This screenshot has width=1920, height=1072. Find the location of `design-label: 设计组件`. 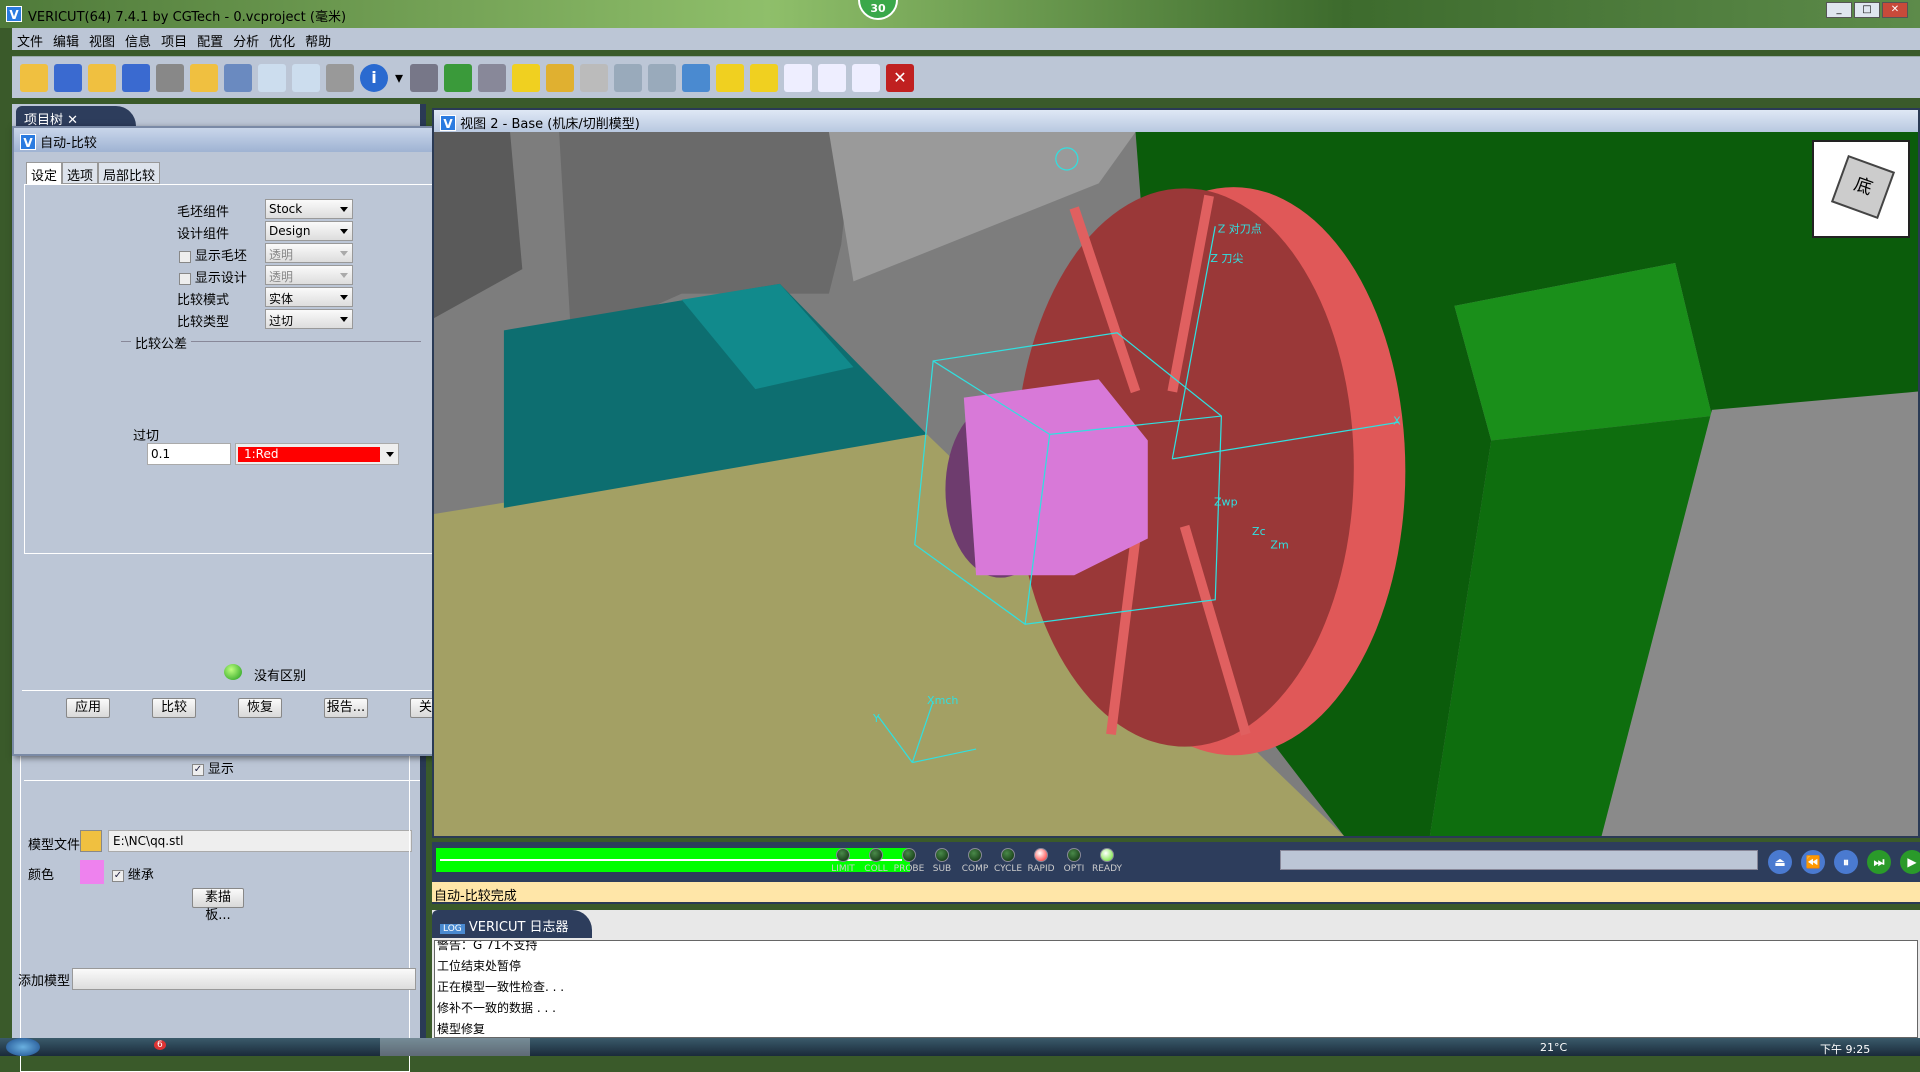

design-label: 设计组件 is located at coordinates (203, 234).